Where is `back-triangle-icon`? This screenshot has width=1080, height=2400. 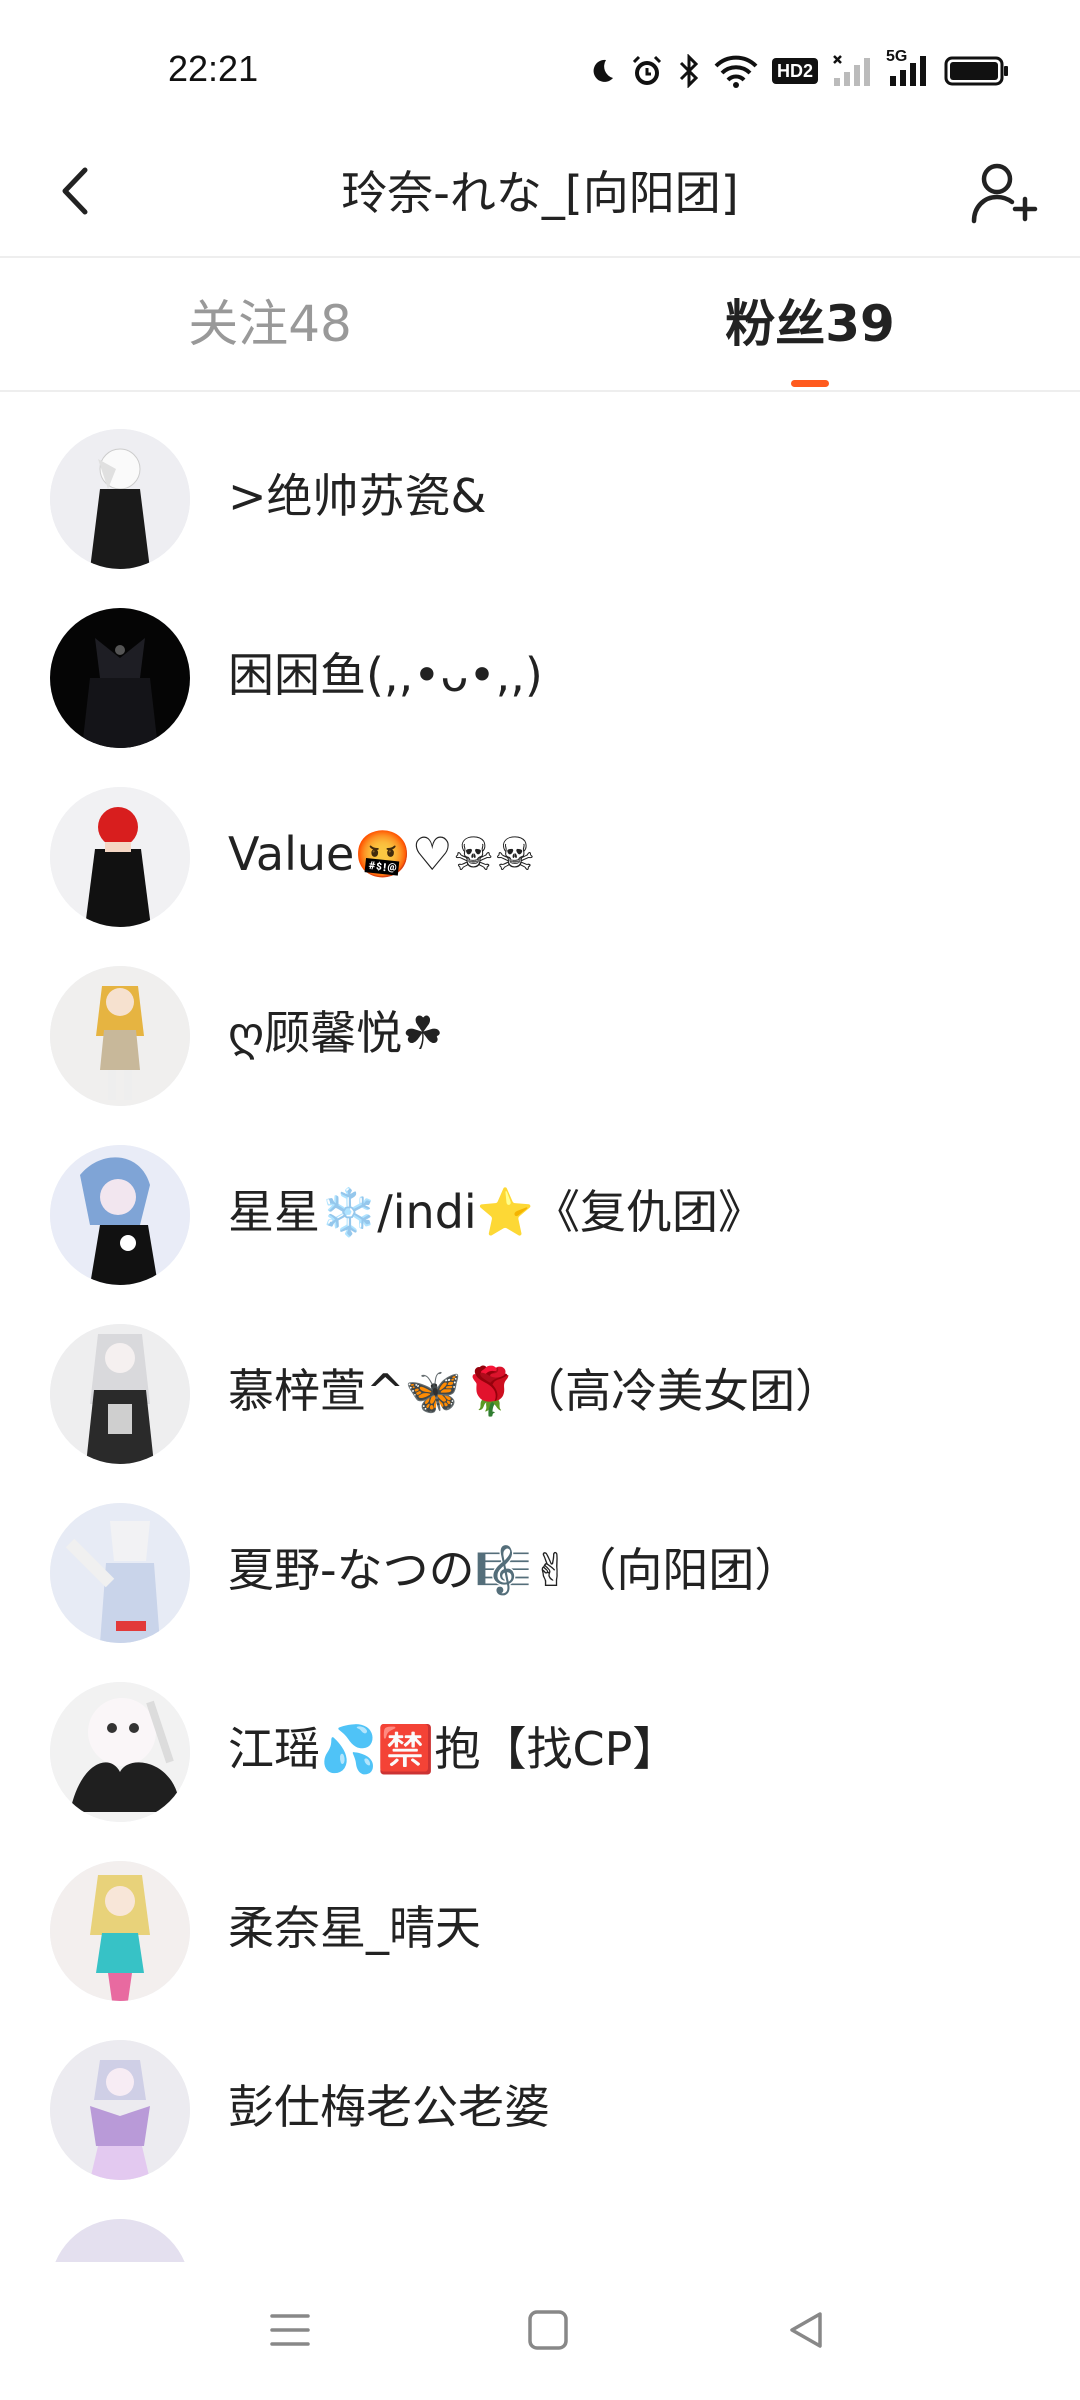
back-triangle-icon is located at coordinates (806, 2332).